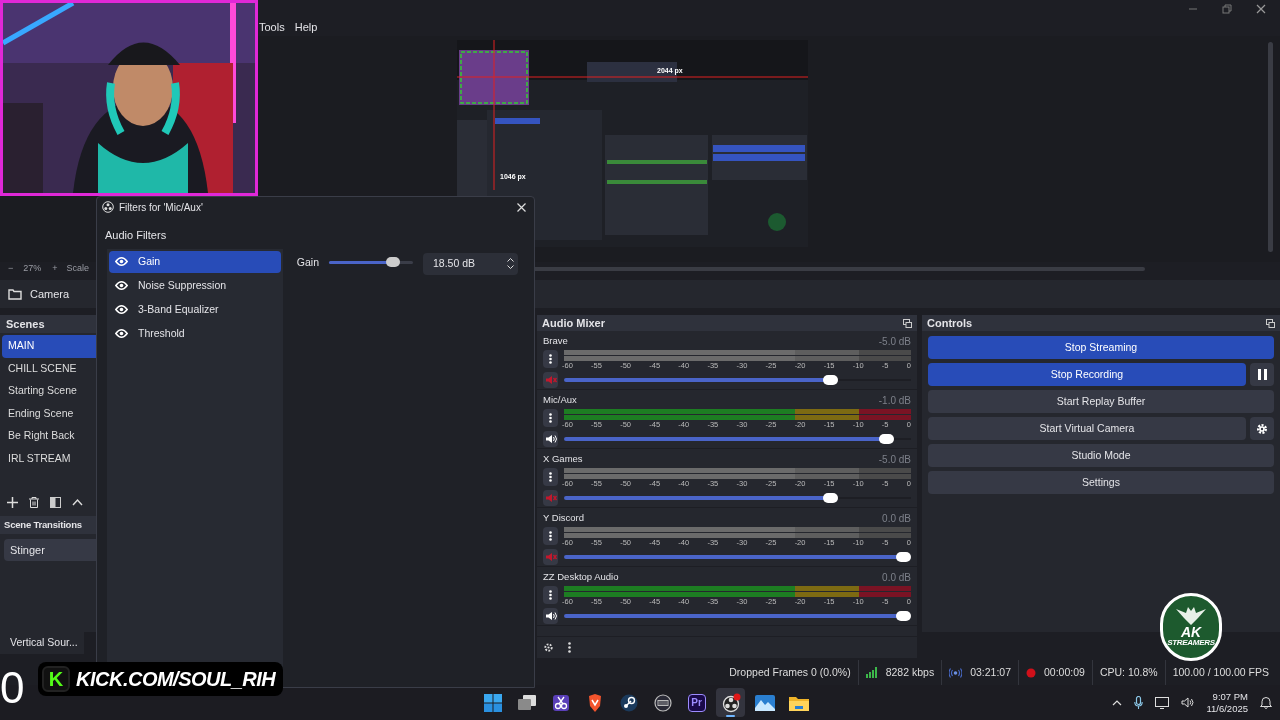 The image size is (1280, 720). What do you see at coordinates (510, 267) in the screenshot?
I see `spin-down-icon` at bounding box center [510, 267].